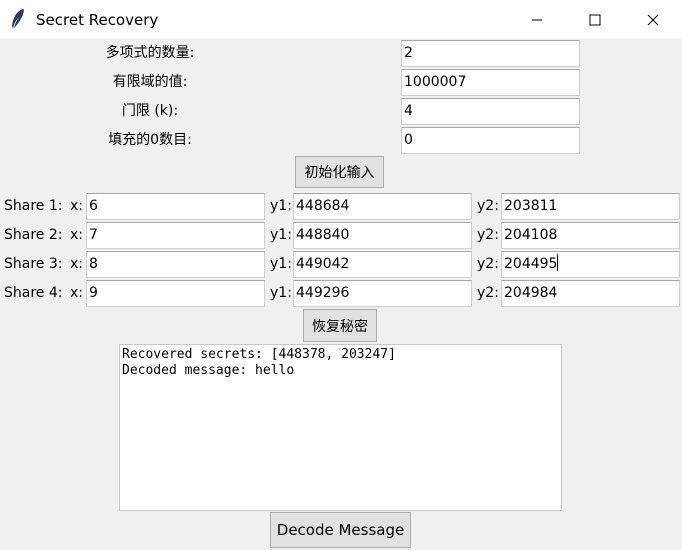  I want to click on share-1-y2-label: y2:, so click(488, 206).